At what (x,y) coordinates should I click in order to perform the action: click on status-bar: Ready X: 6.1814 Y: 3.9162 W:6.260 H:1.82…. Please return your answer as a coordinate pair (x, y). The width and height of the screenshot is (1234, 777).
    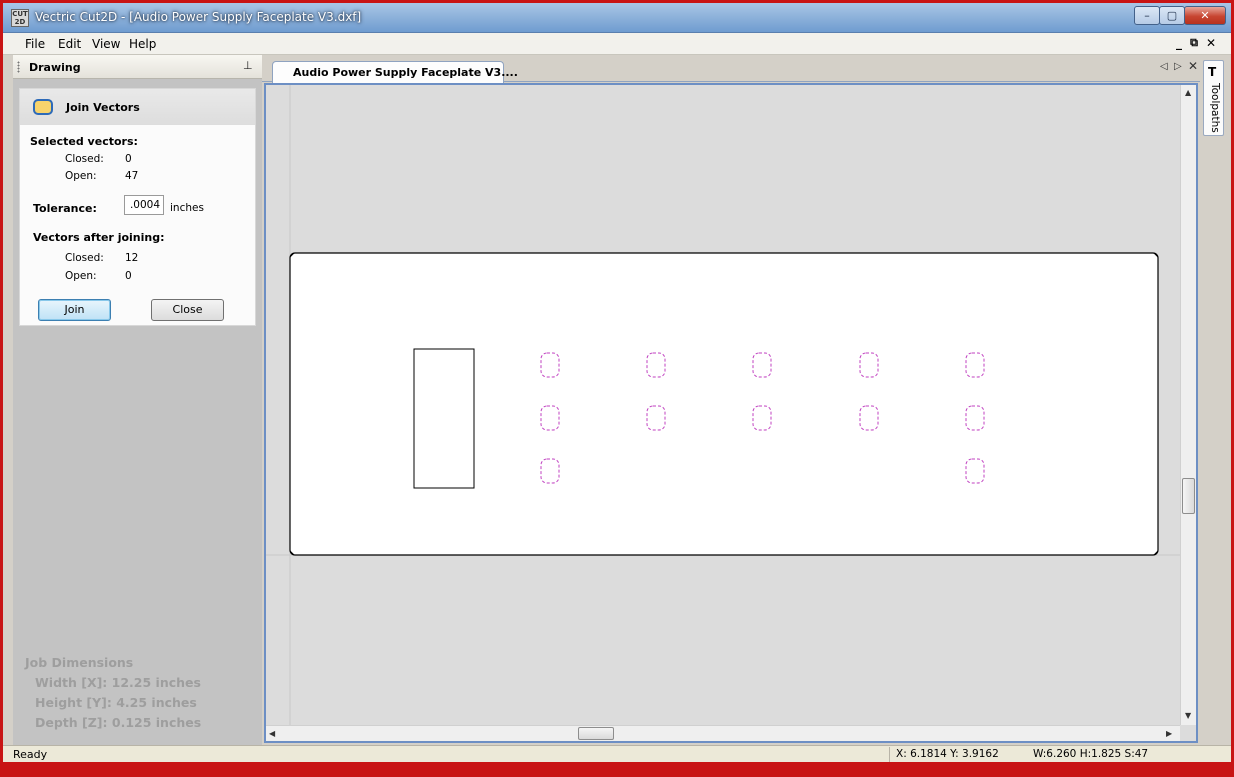
    Looking at the image, I should click on (617, 753).